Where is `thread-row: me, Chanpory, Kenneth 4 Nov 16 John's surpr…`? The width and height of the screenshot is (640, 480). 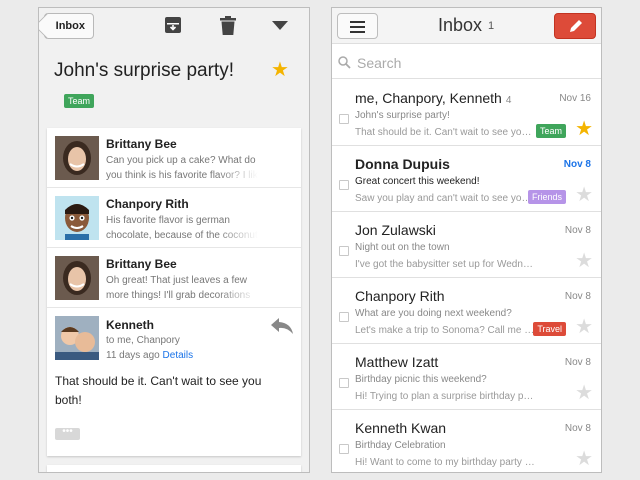 thread-row: me, Chanpory, Kenneth 4 Nov 16 John's surpr… is located at coordinates (466, 113).